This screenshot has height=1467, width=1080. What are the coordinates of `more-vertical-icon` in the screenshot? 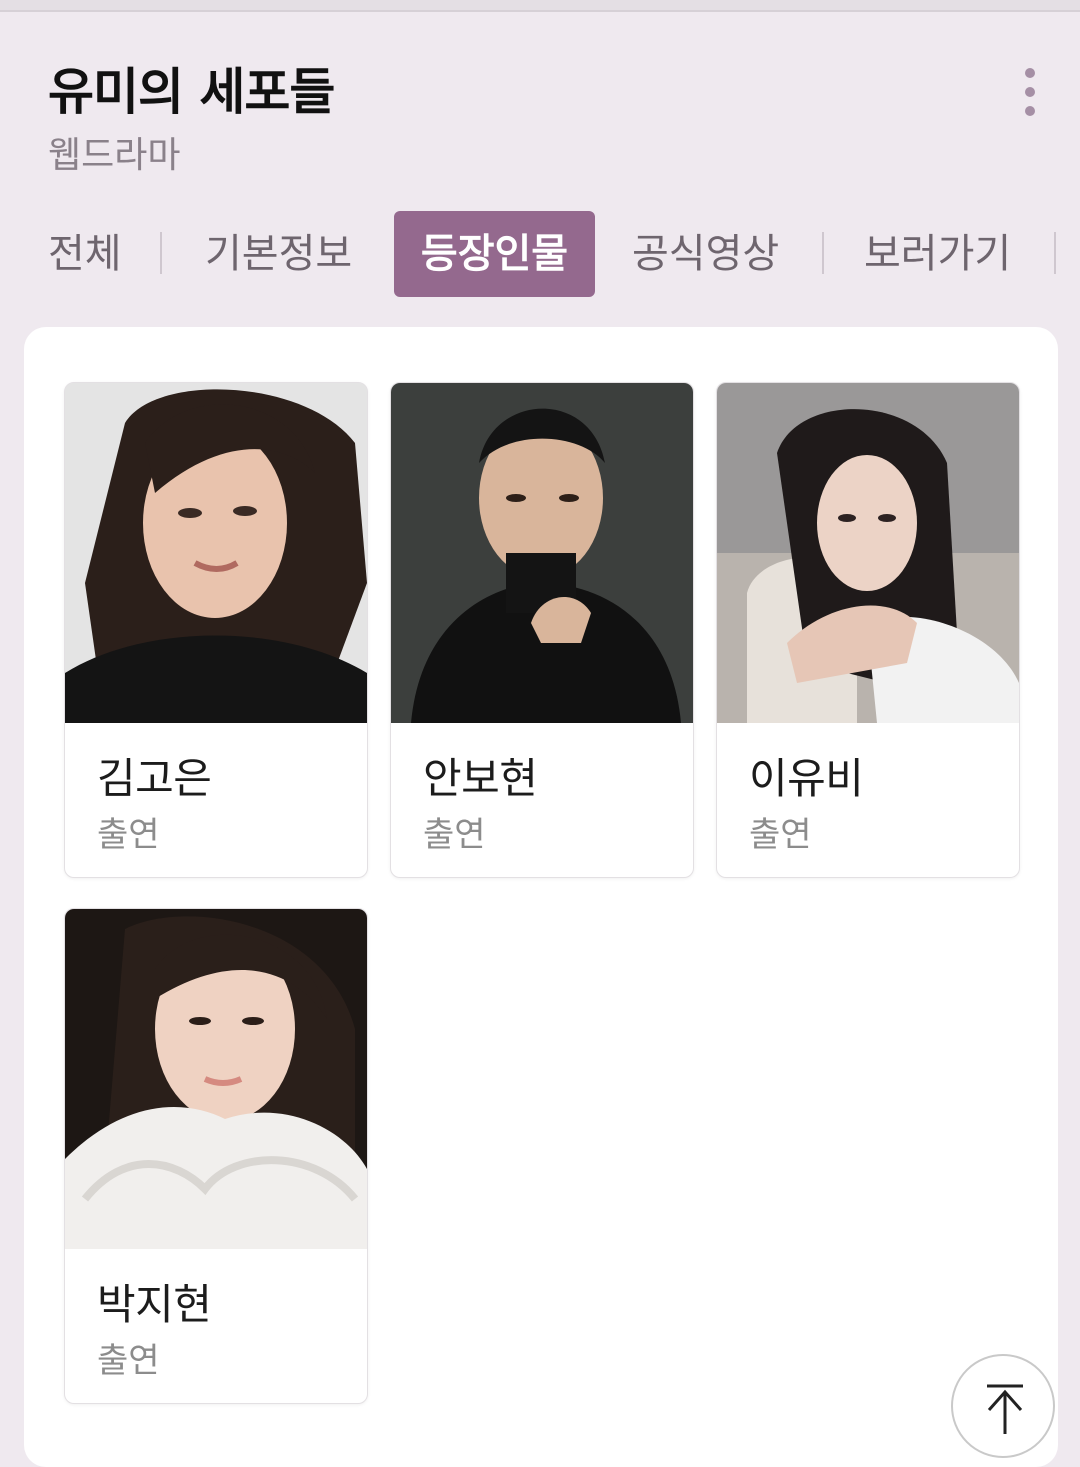 It's located at (1030, 73).